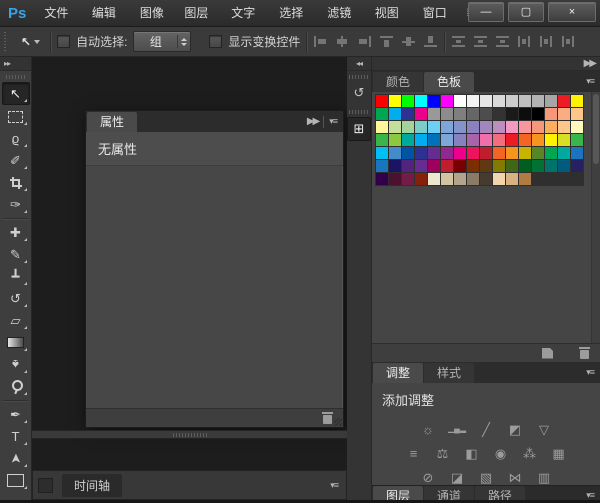  Describe the element at coordinates (45, 485) in the screenshot. I see `timeline-collapse-box` at that location.